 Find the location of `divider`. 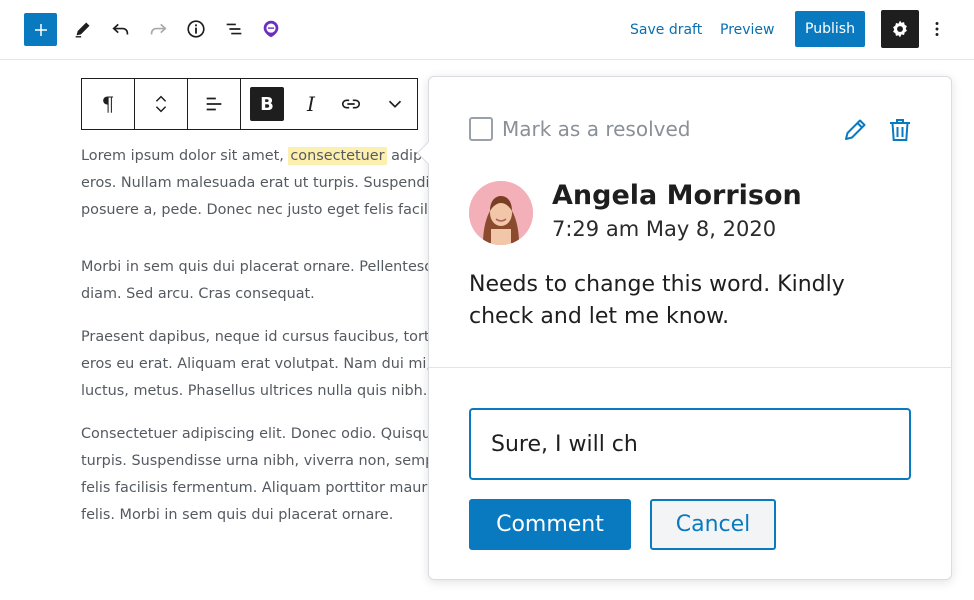

divider is located at coordinates (690, 367).